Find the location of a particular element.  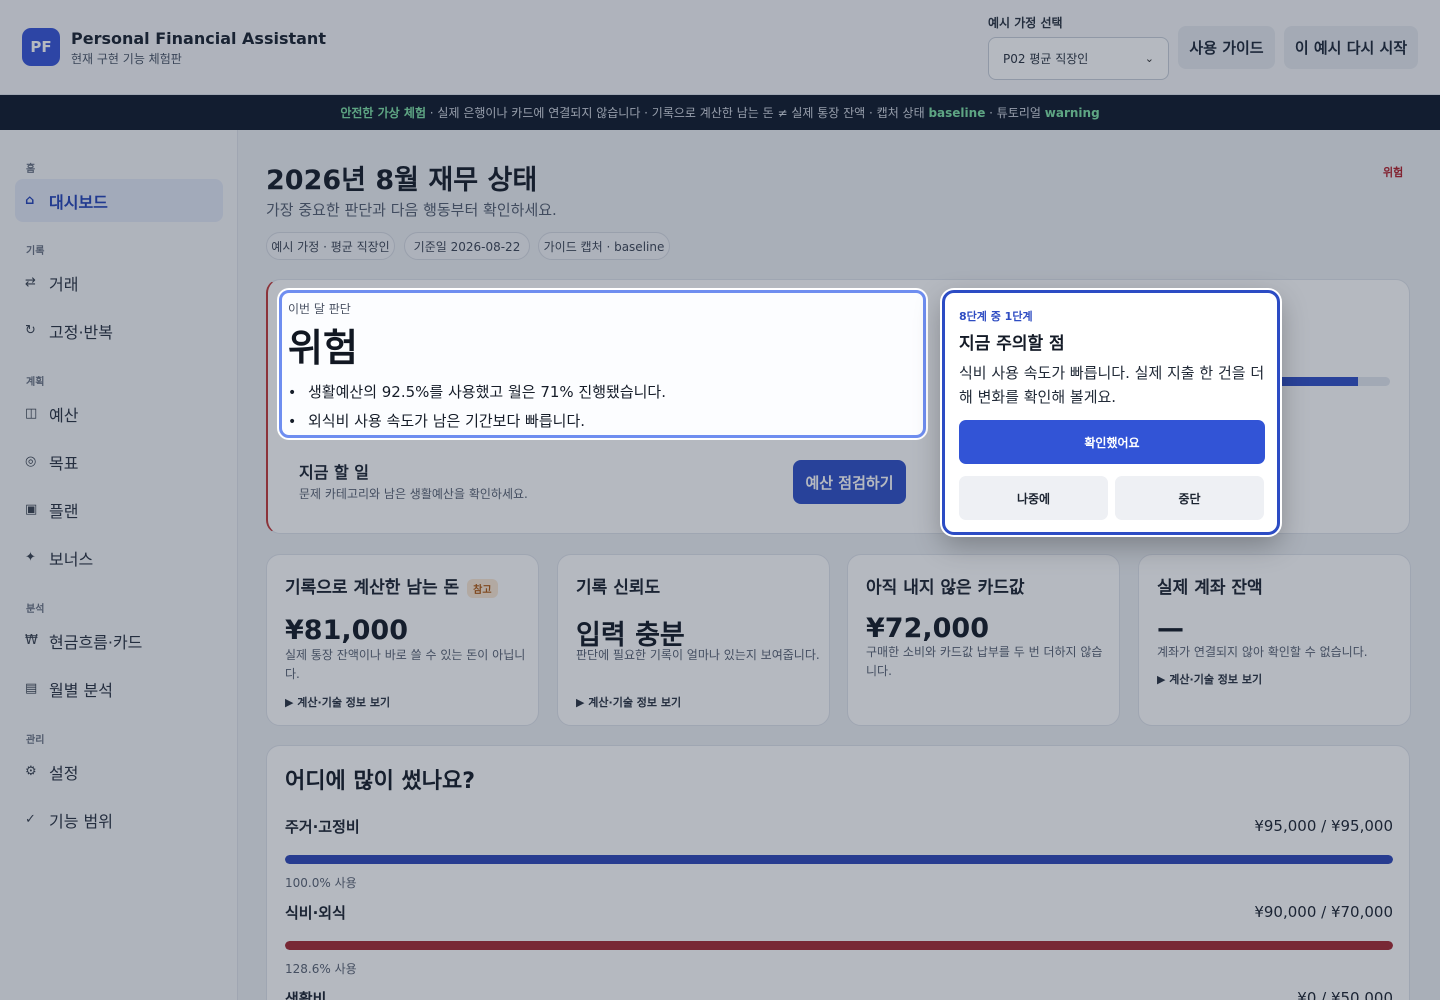

tour-stop-button: 중단 is located at coordinates (1189, 498).